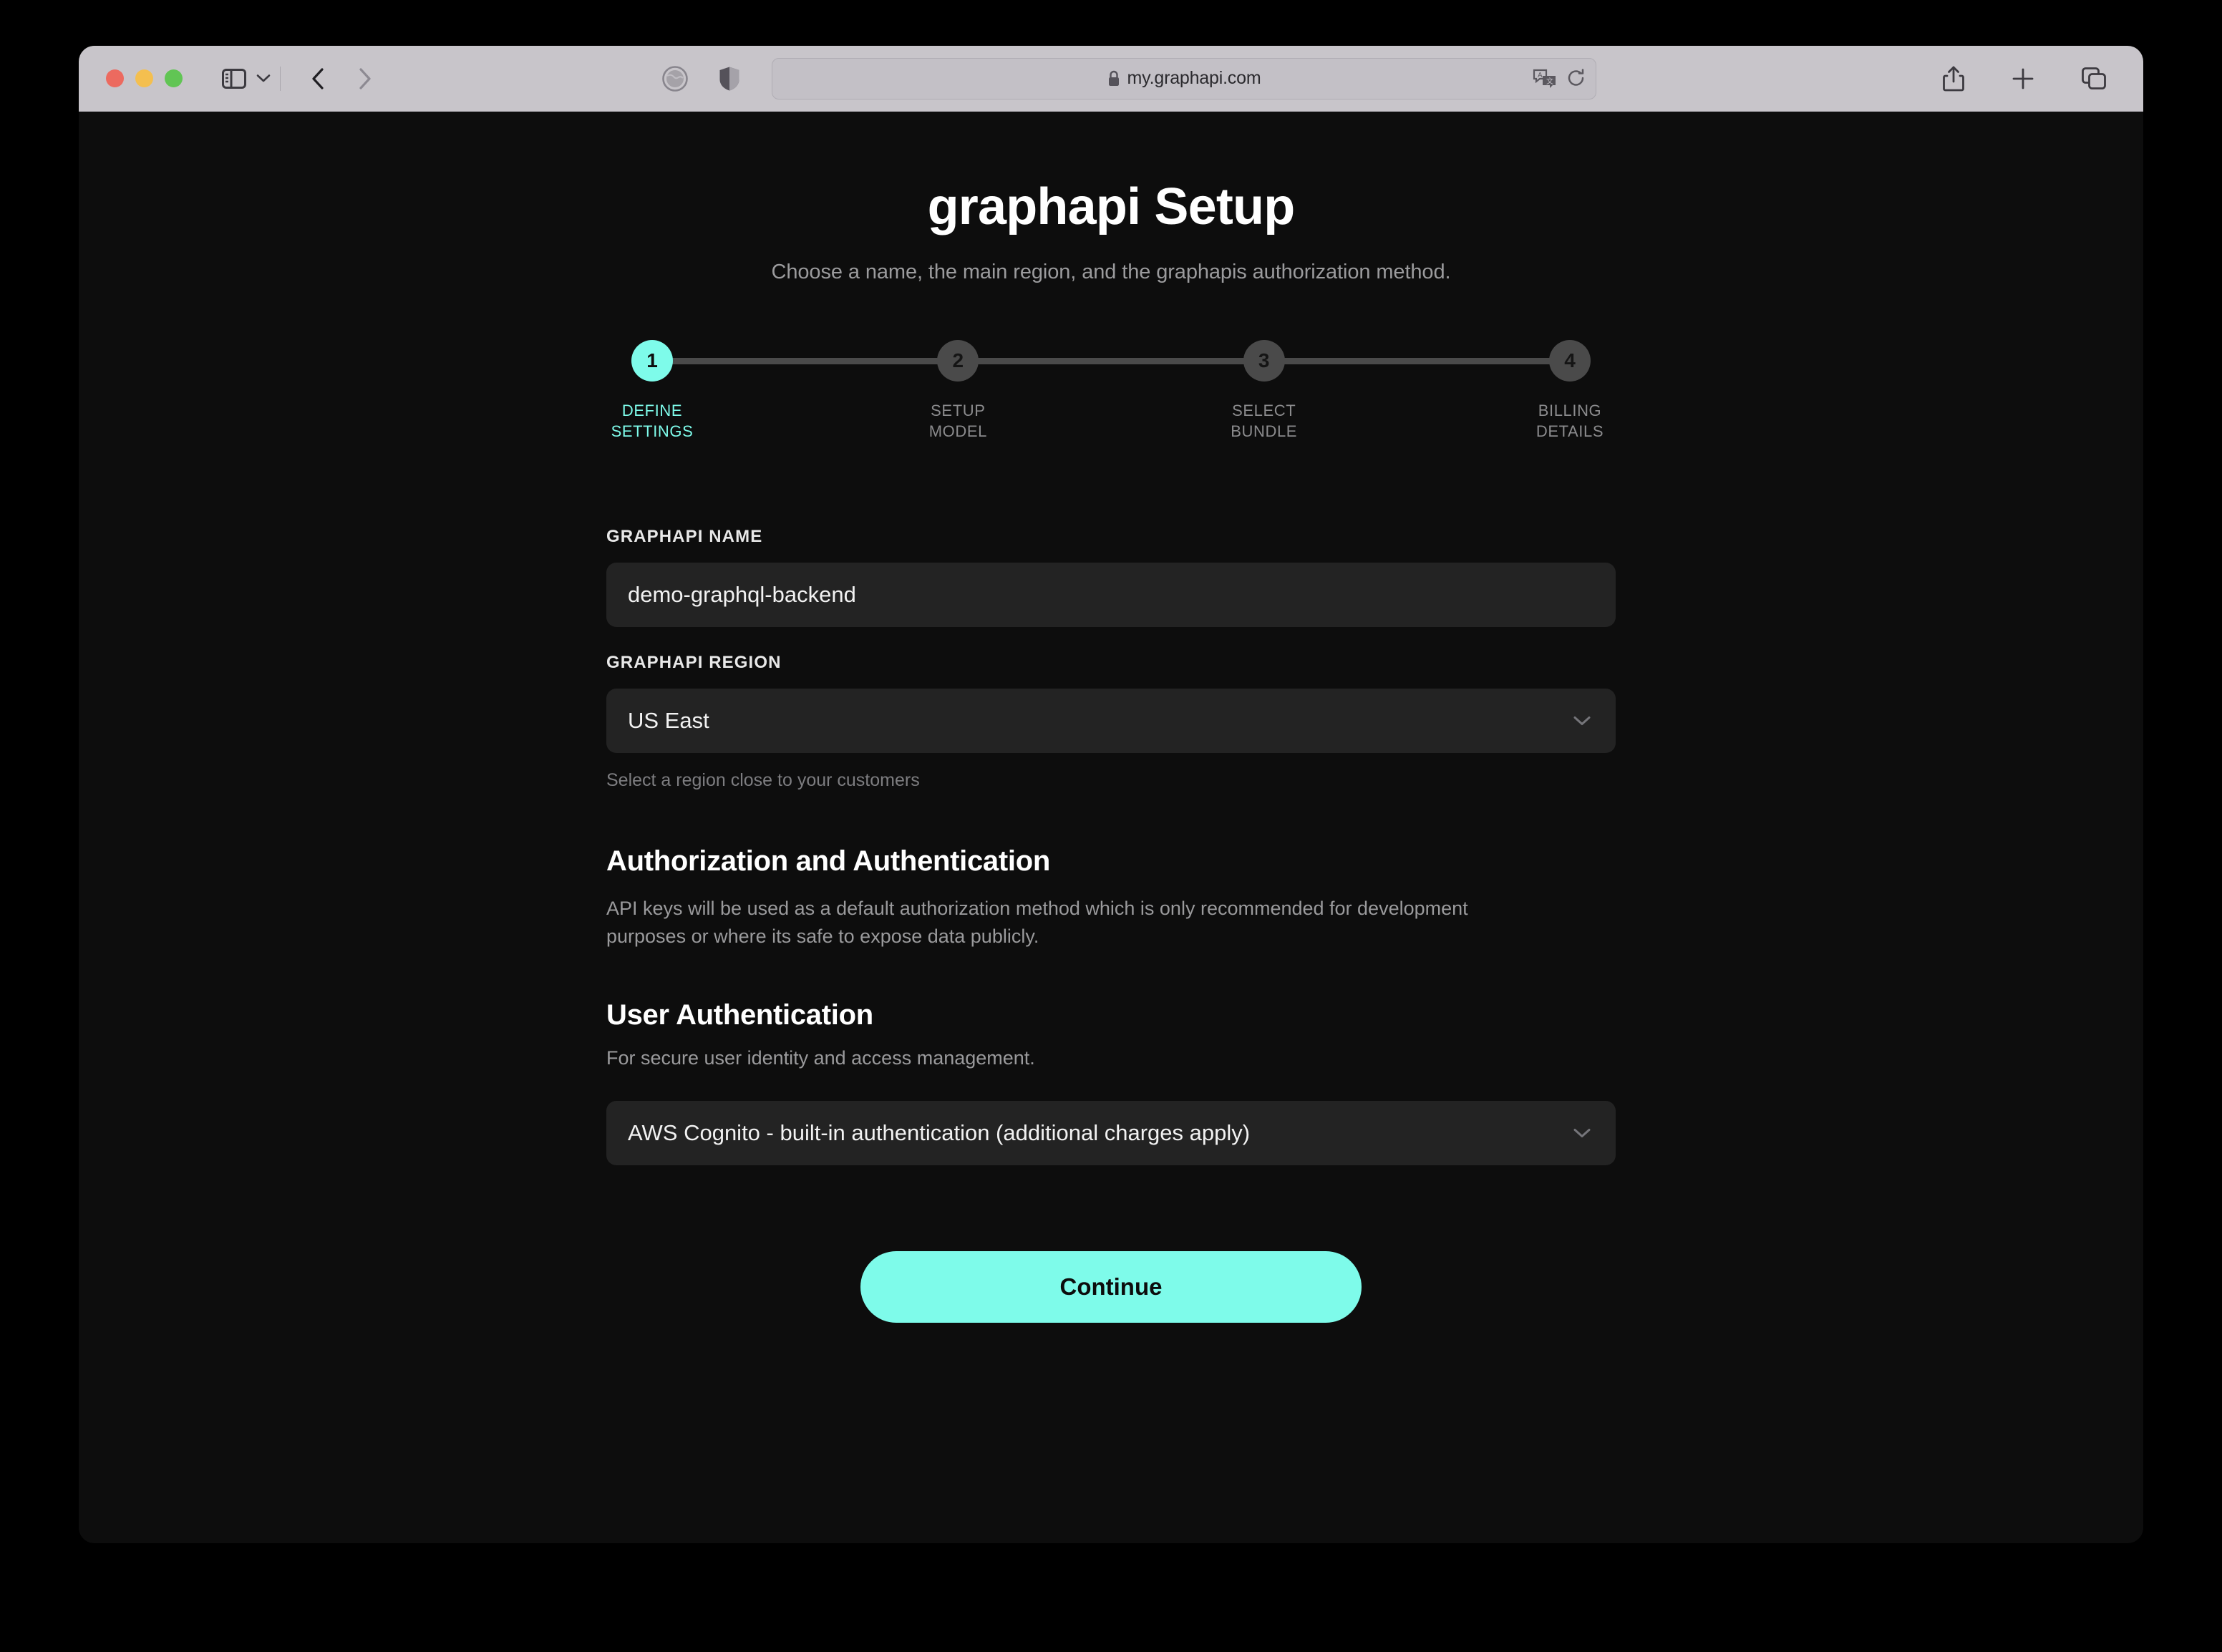  What do you see at coordinates (694, 662) in the screenshot?
I see `graphapi-region-label: GRAPHAPI REGION` at bounding box center [694, 662].